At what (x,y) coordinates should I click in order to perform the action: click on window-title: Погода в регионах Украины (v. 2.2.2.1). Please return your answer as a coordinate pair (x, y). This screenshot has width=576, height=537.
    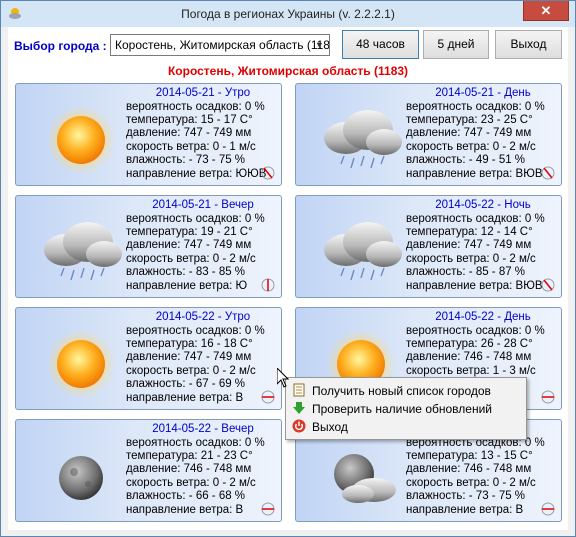
    Looking at the image, I should click on (288, 14).